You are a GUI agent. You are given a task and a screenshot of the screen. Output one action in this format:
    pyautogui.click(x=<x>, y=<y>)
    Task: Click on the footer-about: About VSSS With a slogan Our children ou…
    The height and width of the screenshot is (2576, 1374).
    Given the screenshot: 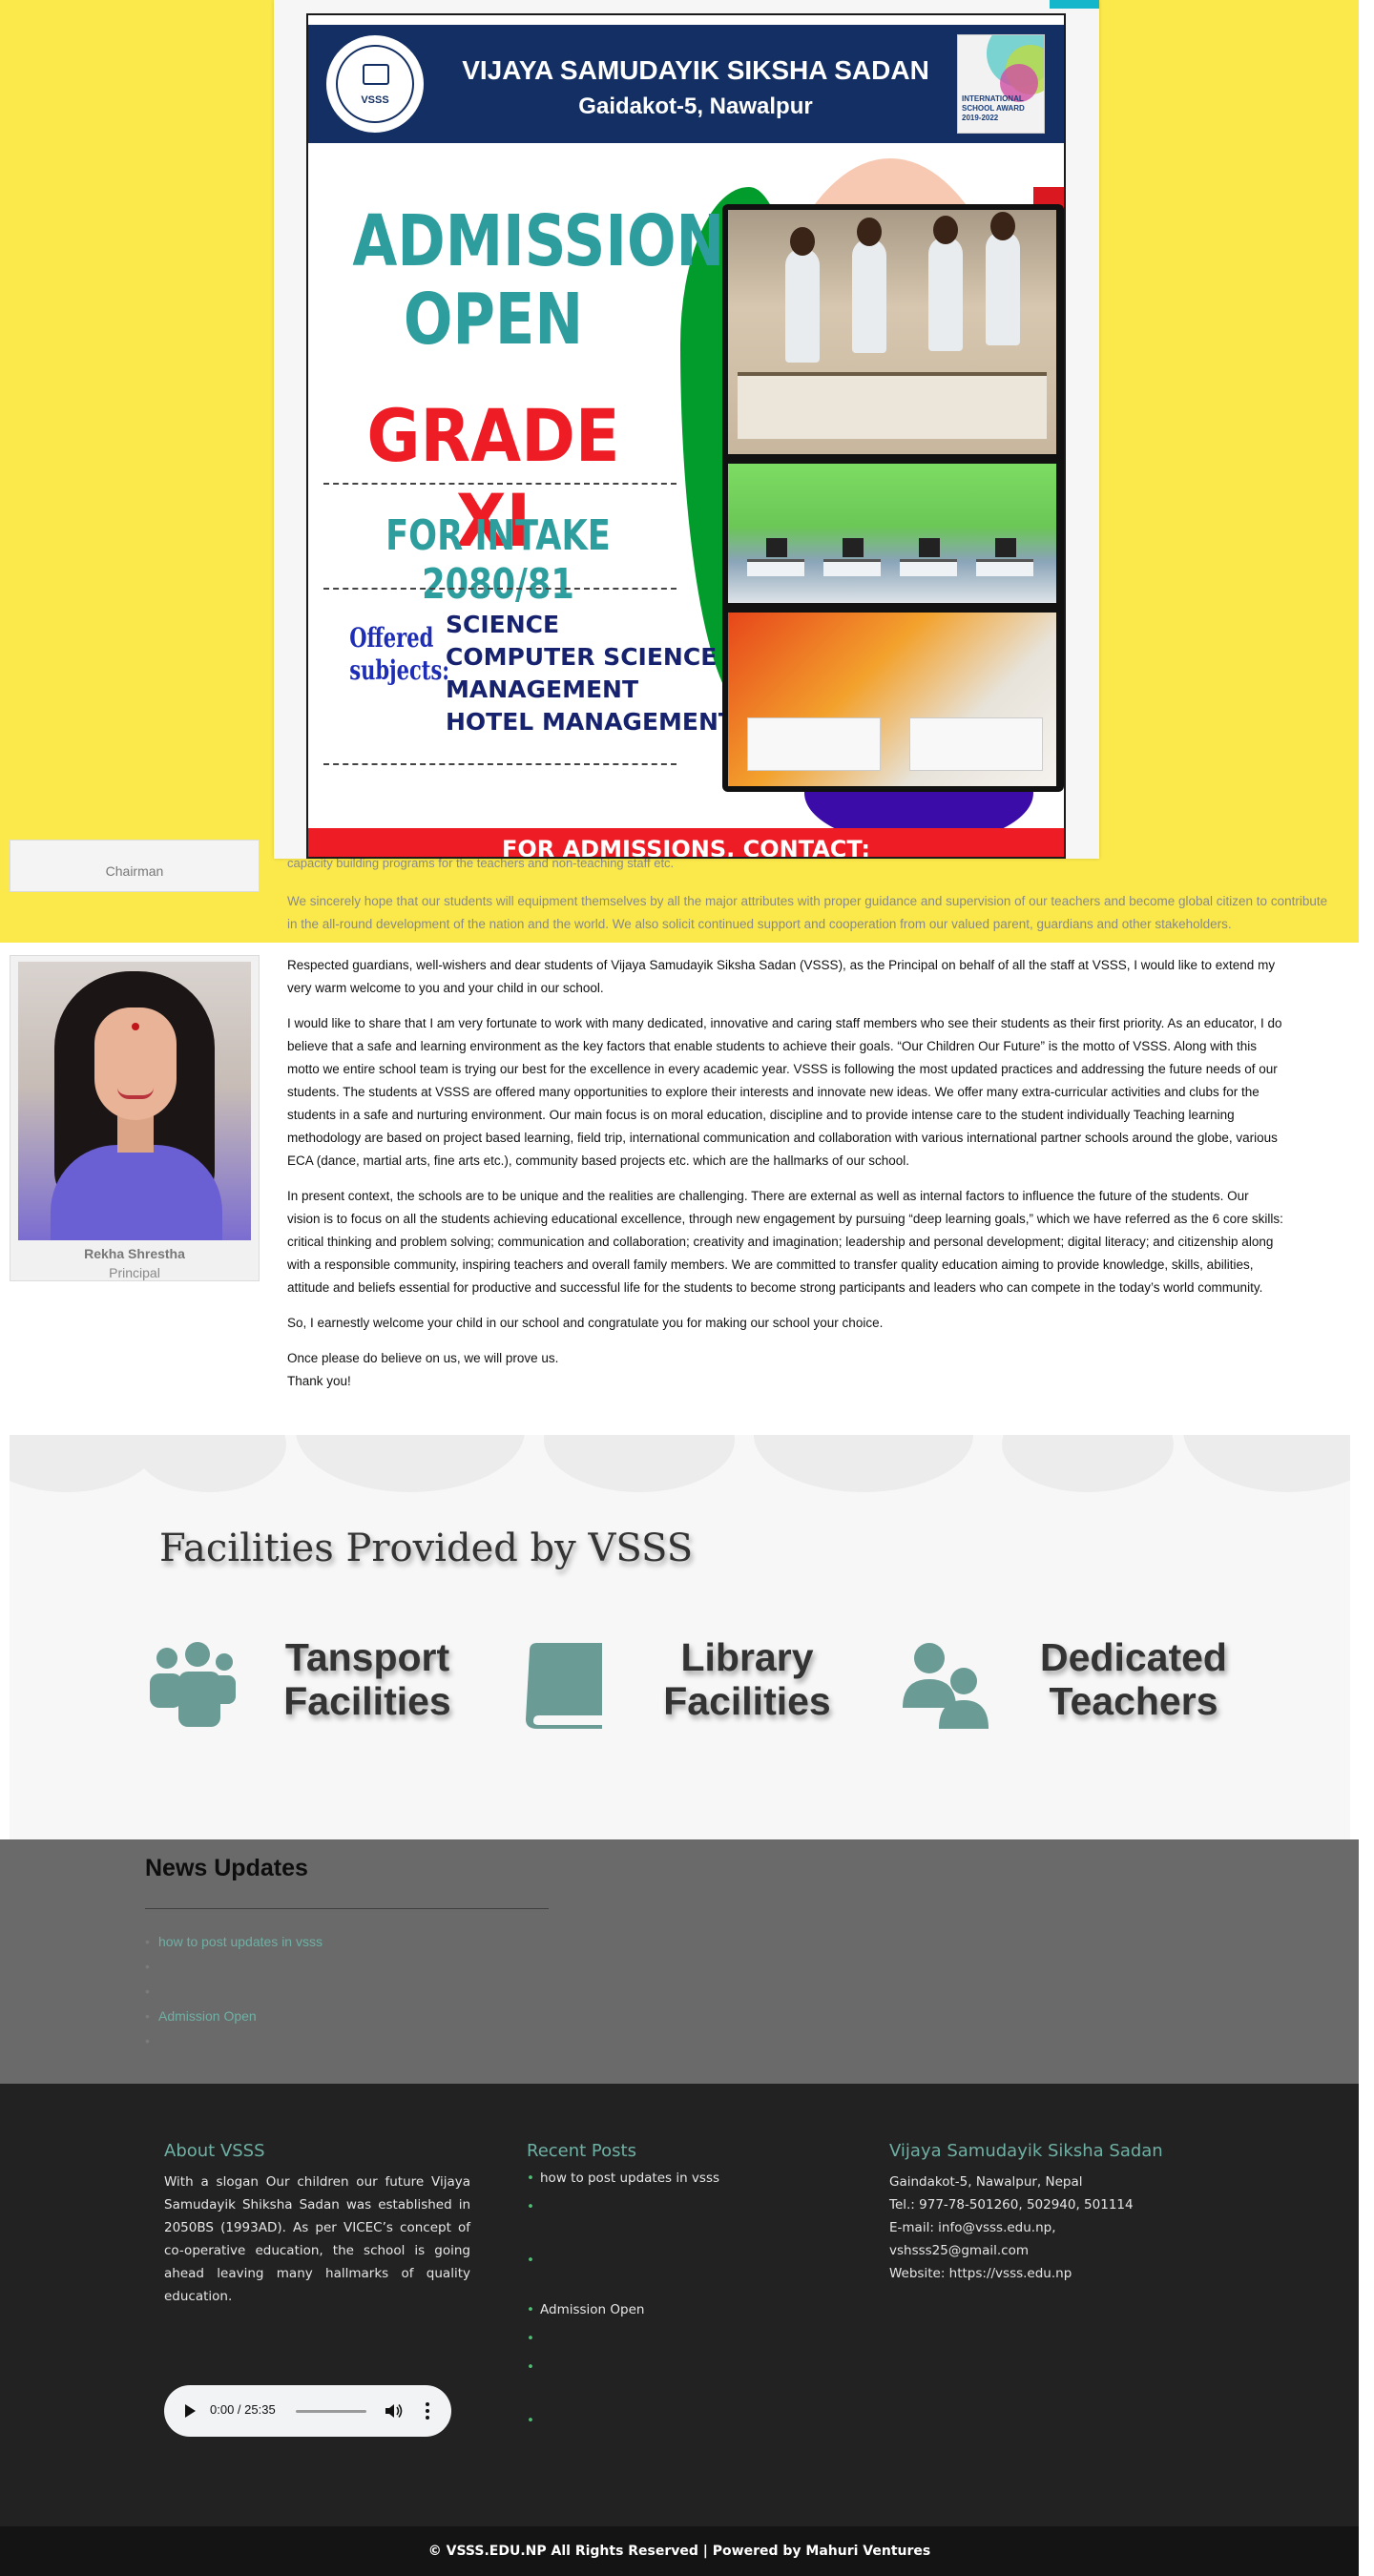 What is the action you would take?
    pyautogui.click(x=317, y=2224)
    